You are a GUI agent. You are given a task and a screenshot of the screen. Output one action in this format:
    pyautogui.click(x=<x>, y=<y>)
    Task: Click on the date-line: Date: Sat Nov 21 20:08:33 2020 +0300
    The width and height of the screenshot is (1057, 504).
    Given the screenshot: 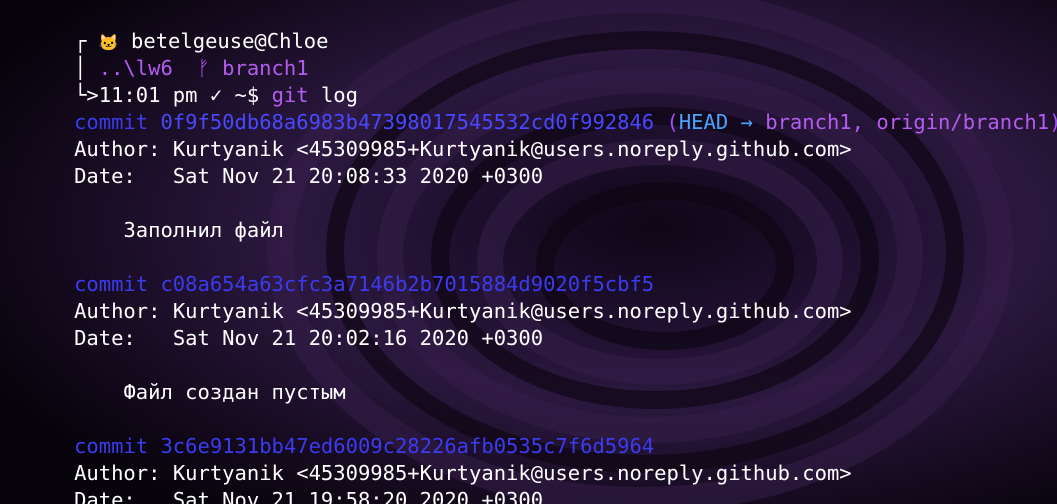 What is the action you would take?
    pyautogui.click(x=271, y=162)
    